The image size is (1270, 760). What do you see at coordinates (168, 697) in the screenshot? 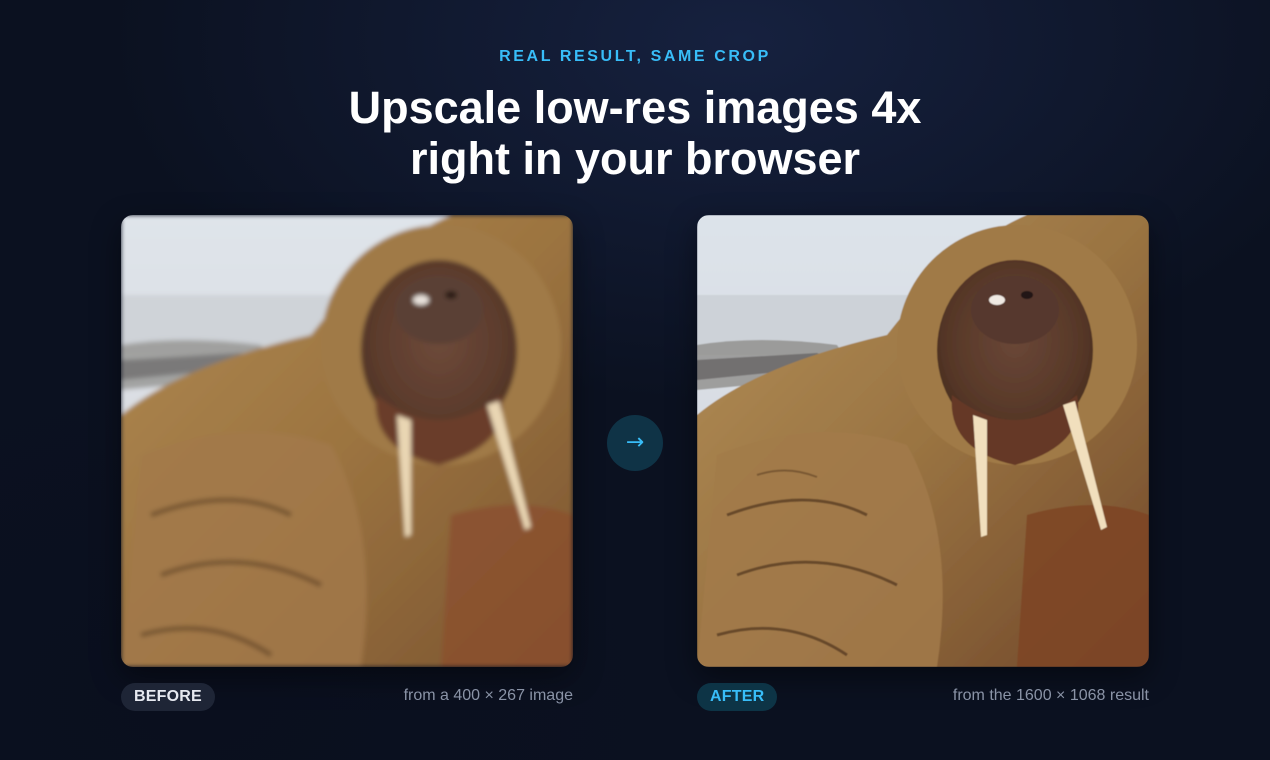
I see `before-badge: BEFORE` at bounding box center [168, 697].